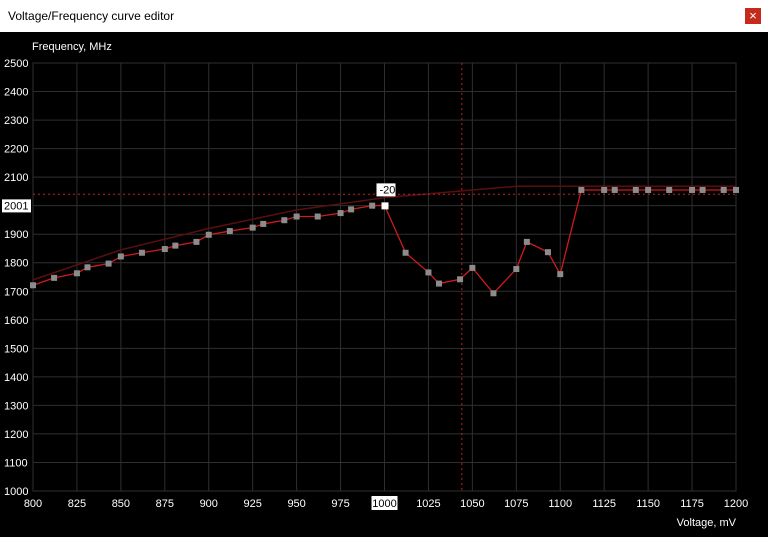 This screenshot has height=537, width=768. What do you see at coordinates (16, 406) in the screenshot?
I see `y-tick-label: 1300` at bounding box center [16, 406].